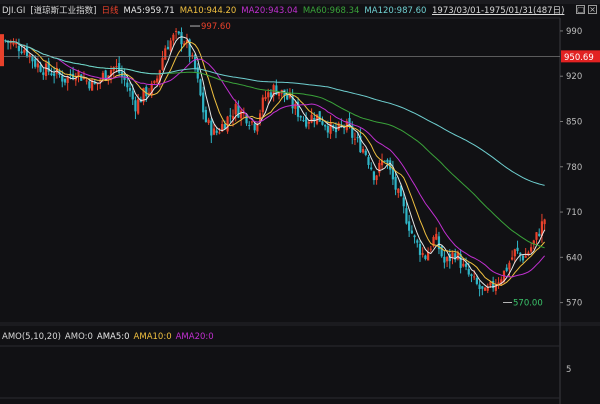 The height and width of the screenshot is (404, 600). Describe the element at coordinates (574, 32) in the screenshot. I see `y-tick-label: 990` at that location.